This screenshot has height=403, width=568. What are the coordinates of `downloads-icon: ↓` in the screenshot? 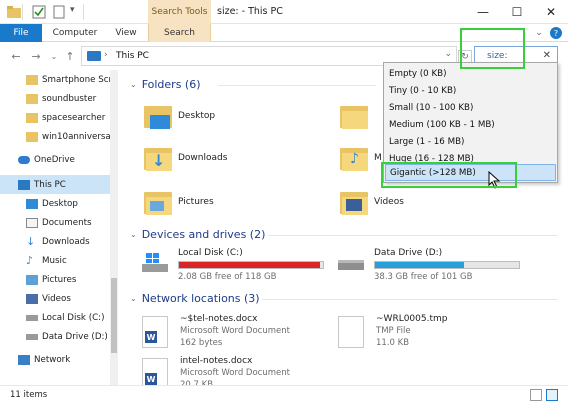 It's located at (31, 241).